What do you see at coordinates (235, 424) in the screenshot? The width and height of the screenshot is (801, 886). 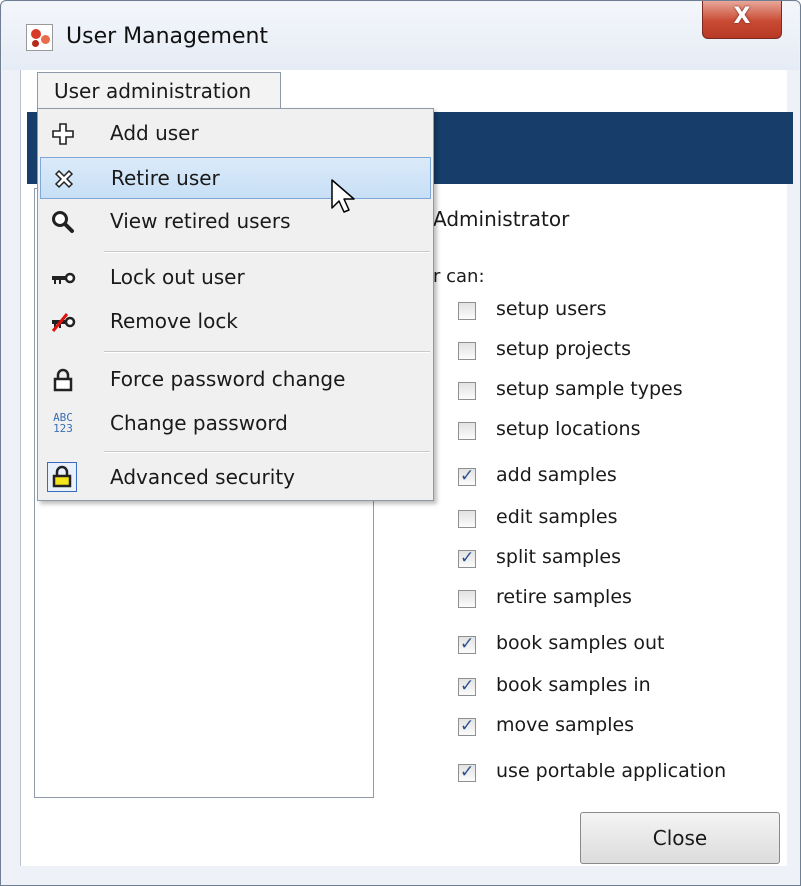 I see `menu-item-change-password: ABC 123 Change password` at bounding box center [235, 424].